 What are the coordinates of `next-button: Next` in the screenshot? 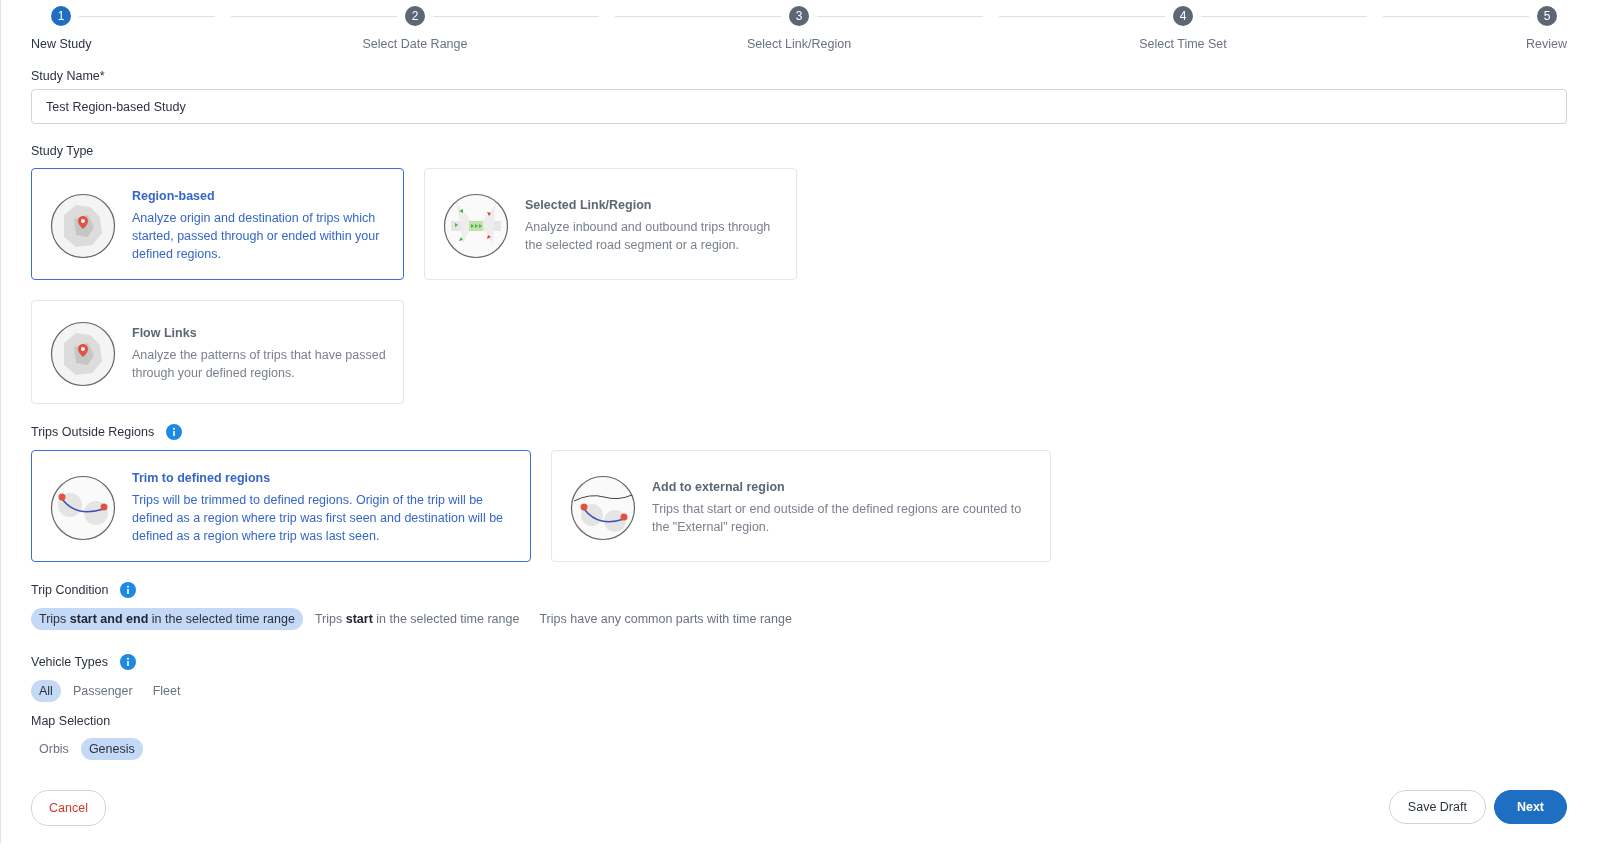 It's located at (1530, 807).